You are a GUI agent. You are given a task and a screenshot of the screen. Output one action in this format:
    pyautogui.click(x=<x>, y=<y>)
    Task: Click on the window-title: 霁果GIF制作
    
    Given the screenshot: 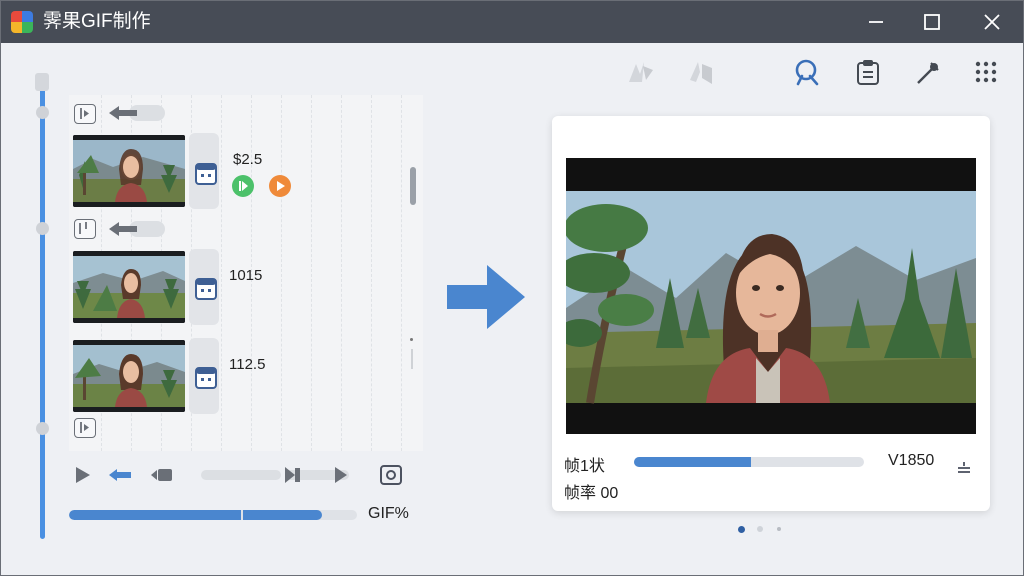 What is the action you would take?
    pyautogui.click(x=97, y=21)
    